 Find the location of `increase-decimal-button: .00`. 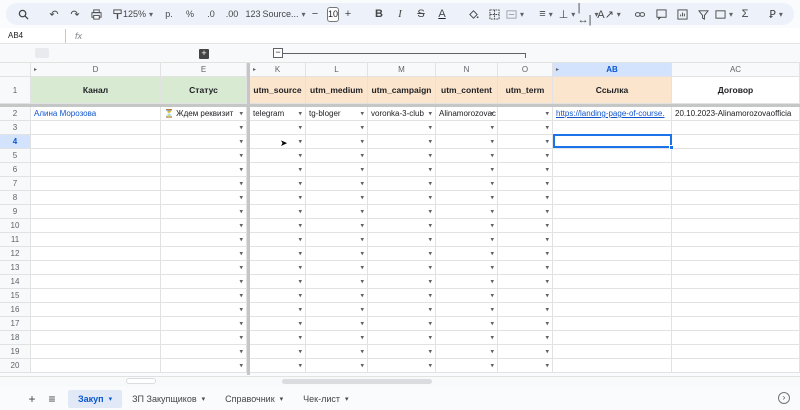

increase-decimal-button: .00 is located at coordinates (232, 14).